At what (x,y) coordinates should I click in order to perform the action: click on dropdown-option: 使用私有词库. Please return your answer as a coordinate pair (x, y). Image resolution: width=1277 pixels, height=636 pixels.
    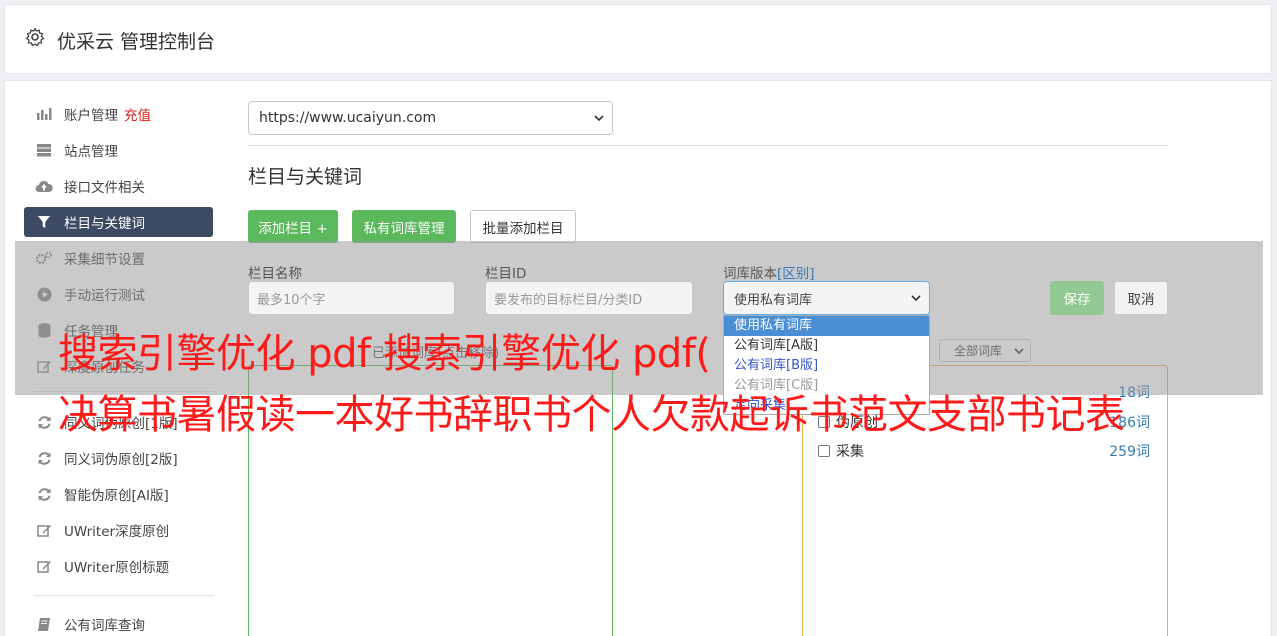
    Looking at the image, I should click on (826, 326).